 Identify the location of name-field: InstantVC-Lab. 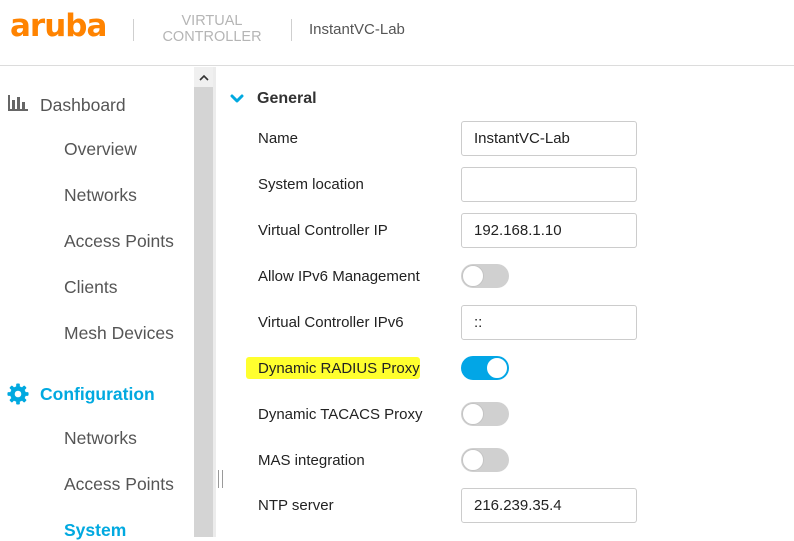
(549, 138).